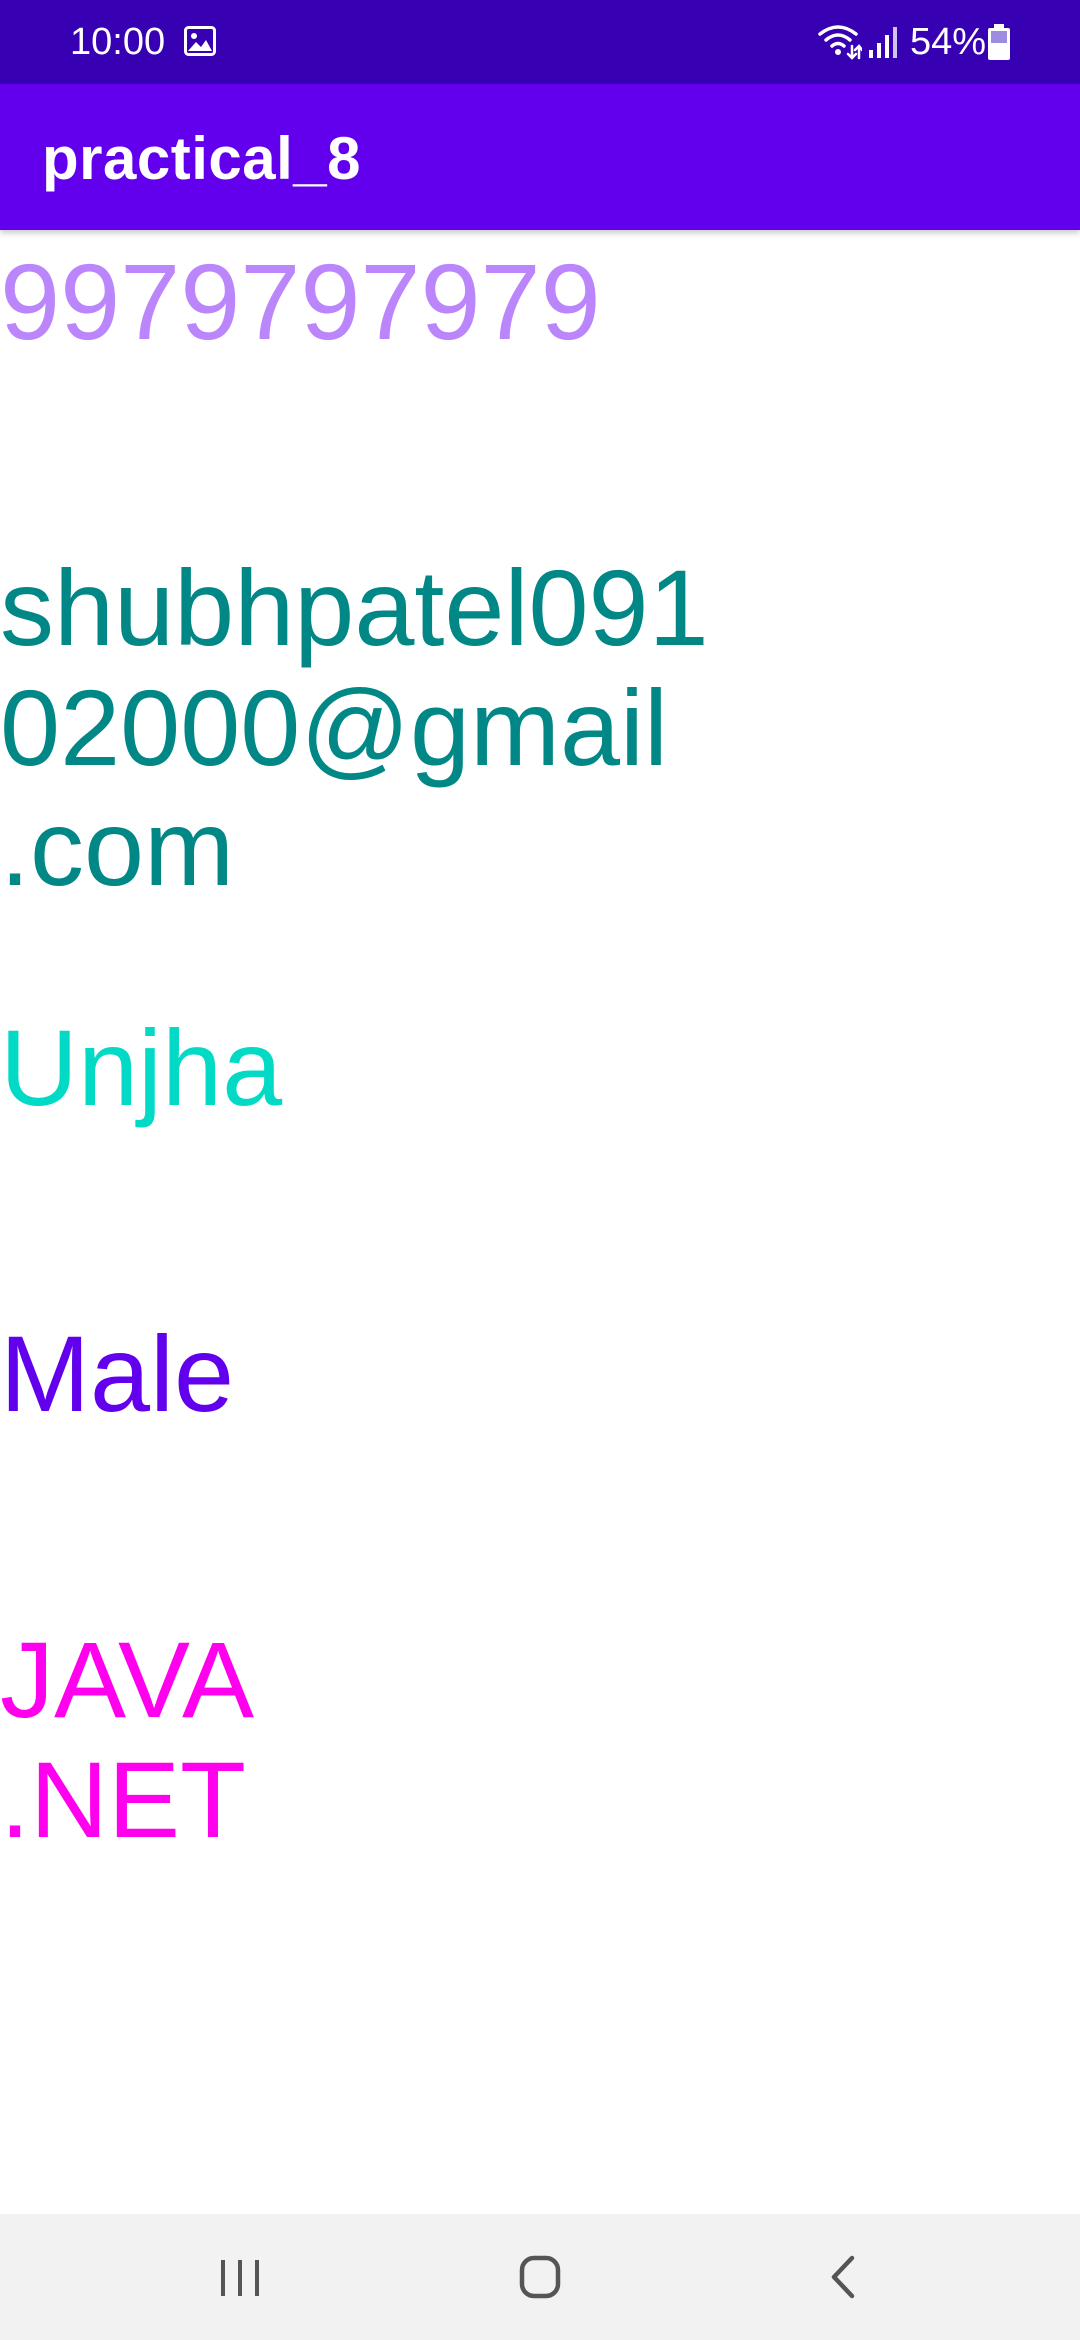 This screenshot has height=2340, width=1080. Describe the element at coordinates (240, 2277) in the screenshot. I see `recents-icon` at that location.